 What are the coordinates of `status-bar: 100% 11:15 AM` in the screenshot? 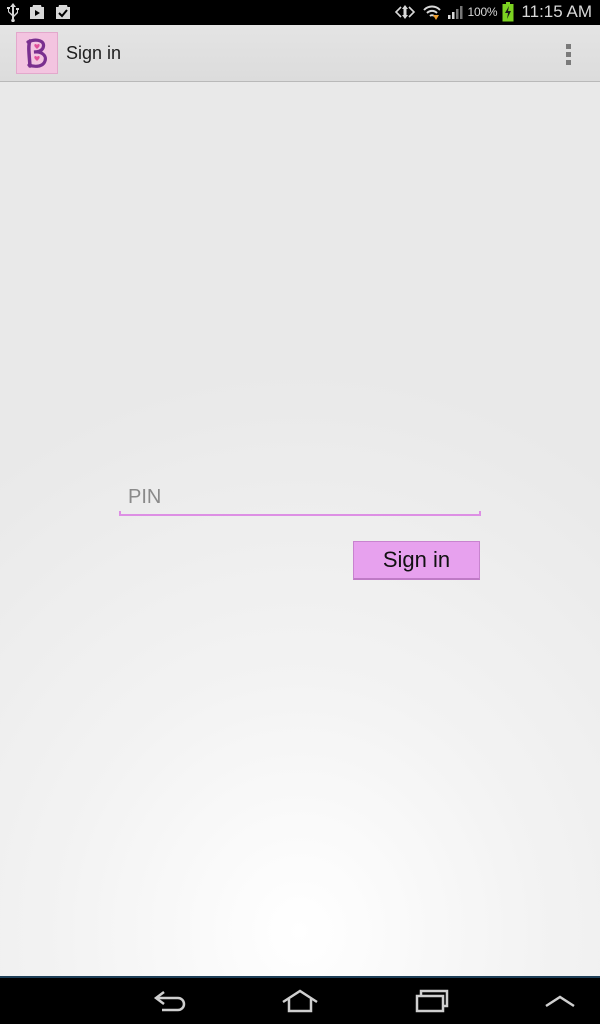 It's located at (300, 12).